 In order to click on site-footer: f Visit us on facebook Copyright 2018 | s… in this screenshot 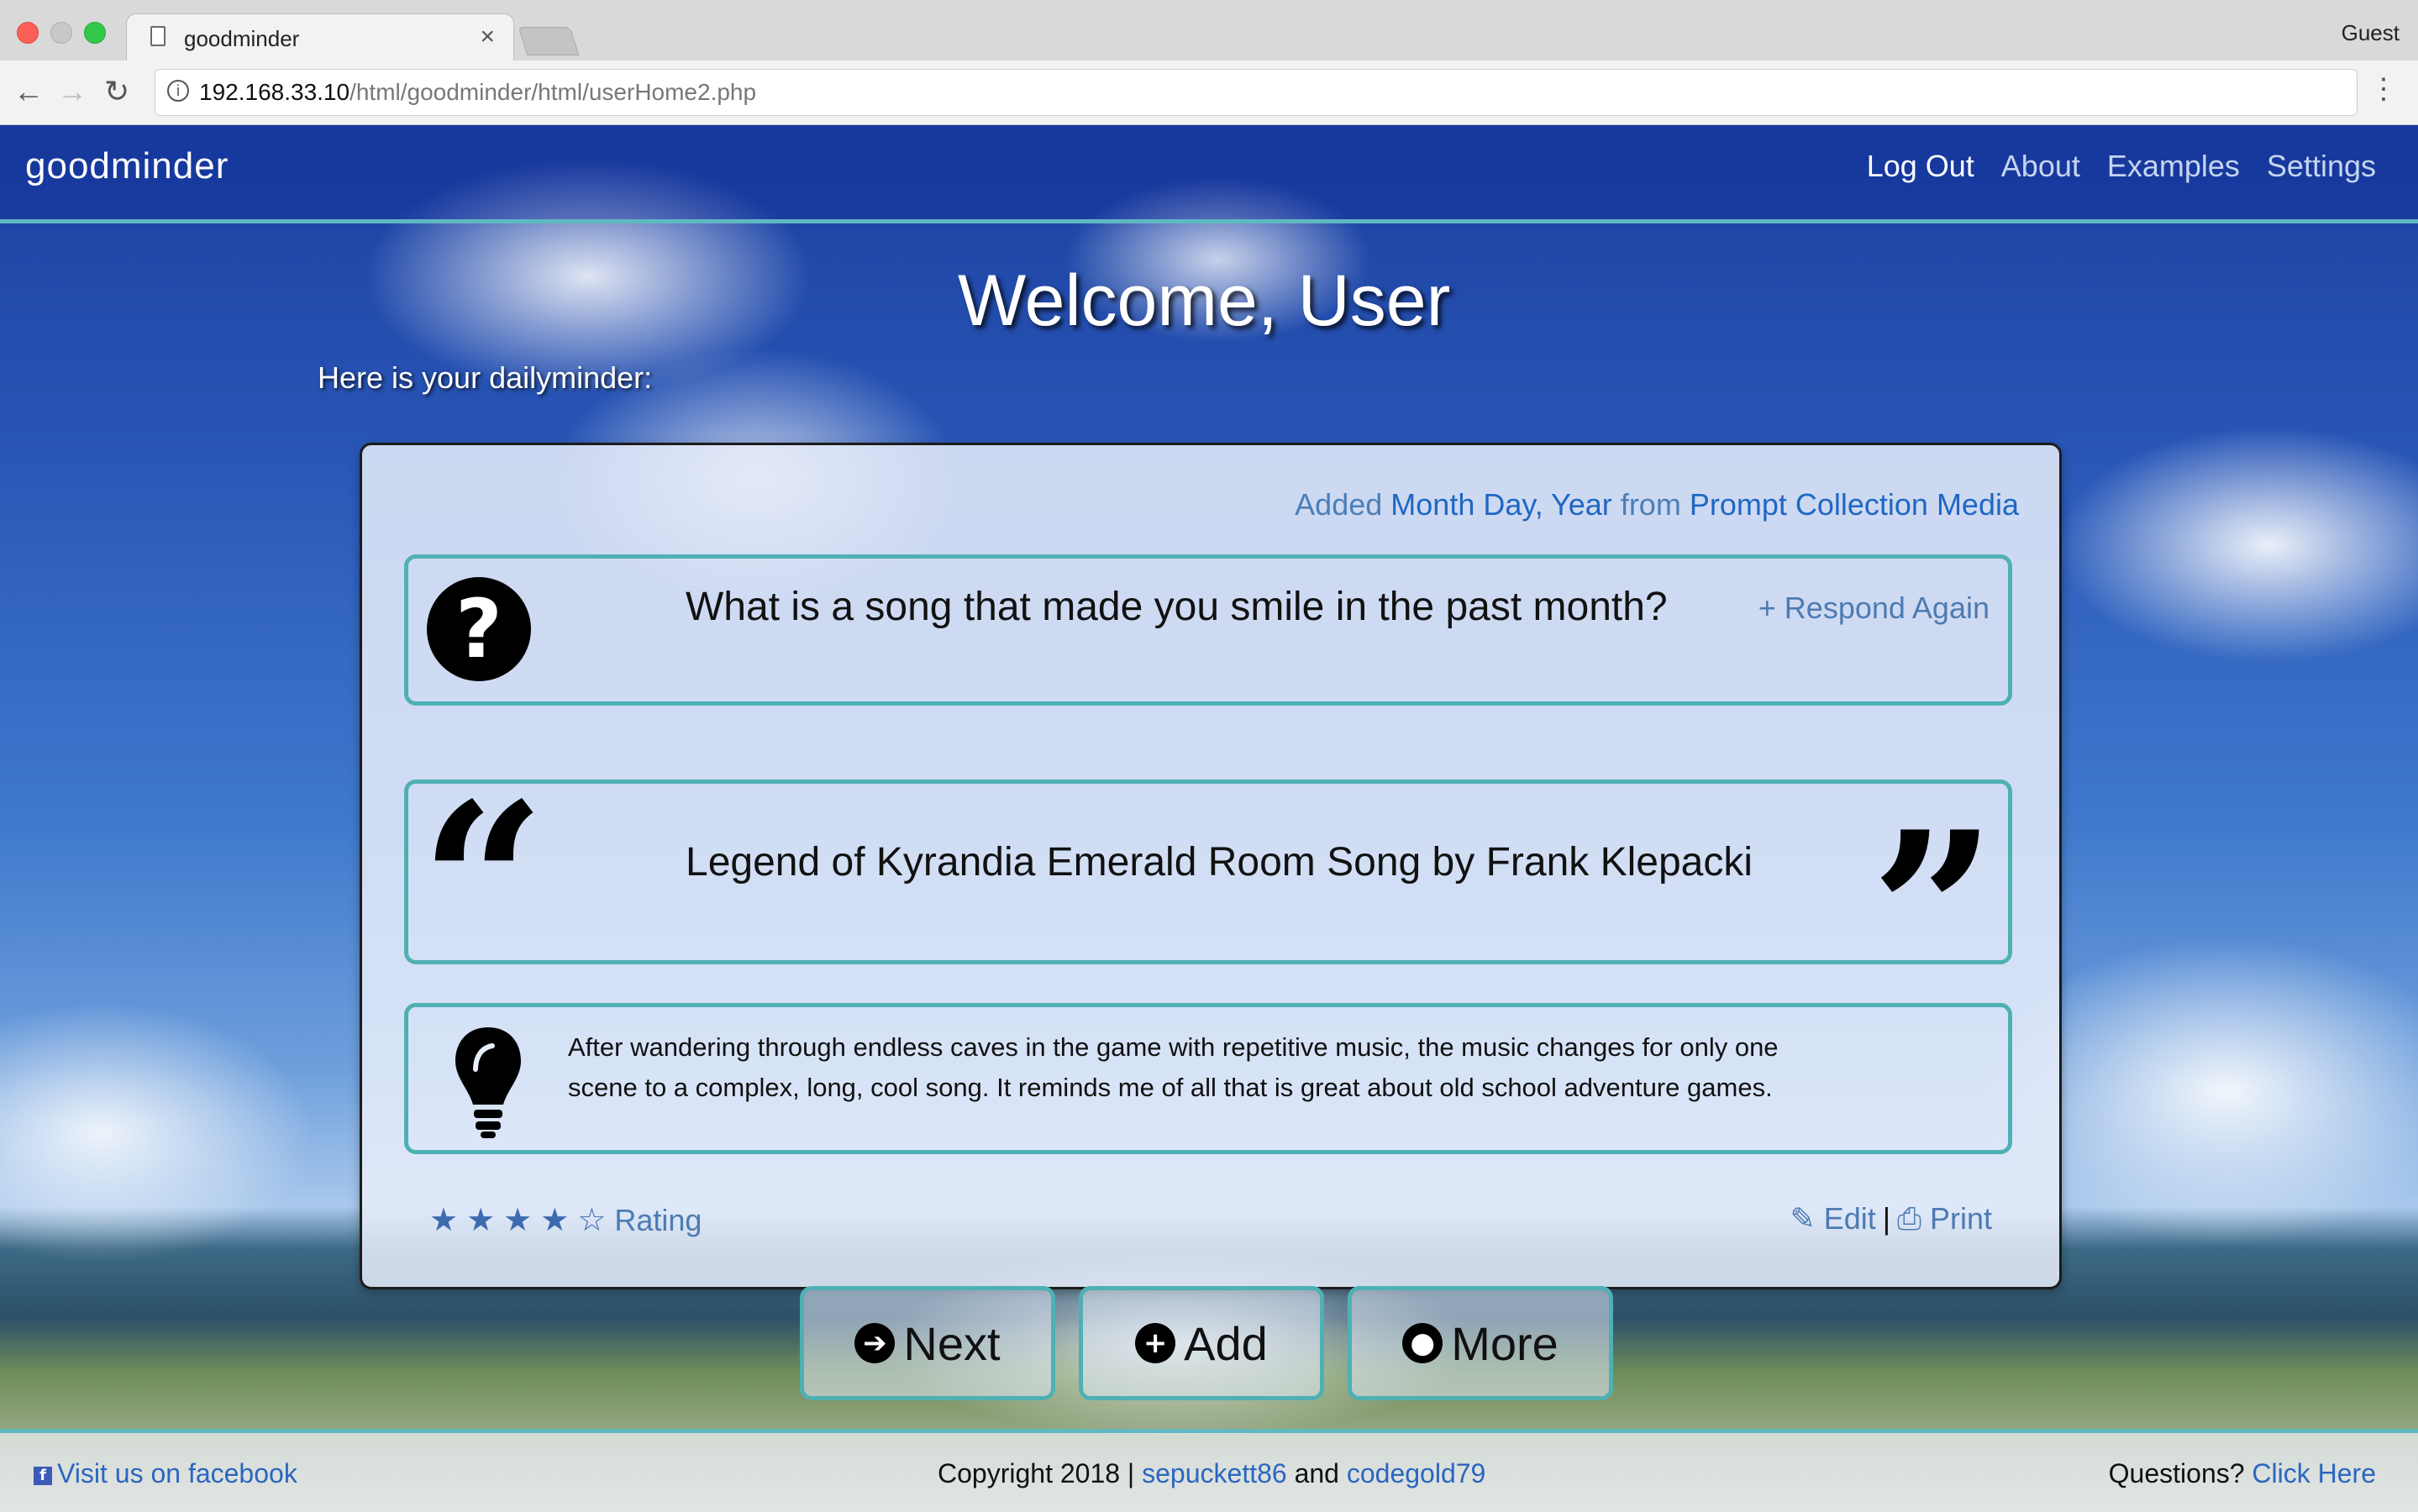, I will do `click(1209, 1470)`.